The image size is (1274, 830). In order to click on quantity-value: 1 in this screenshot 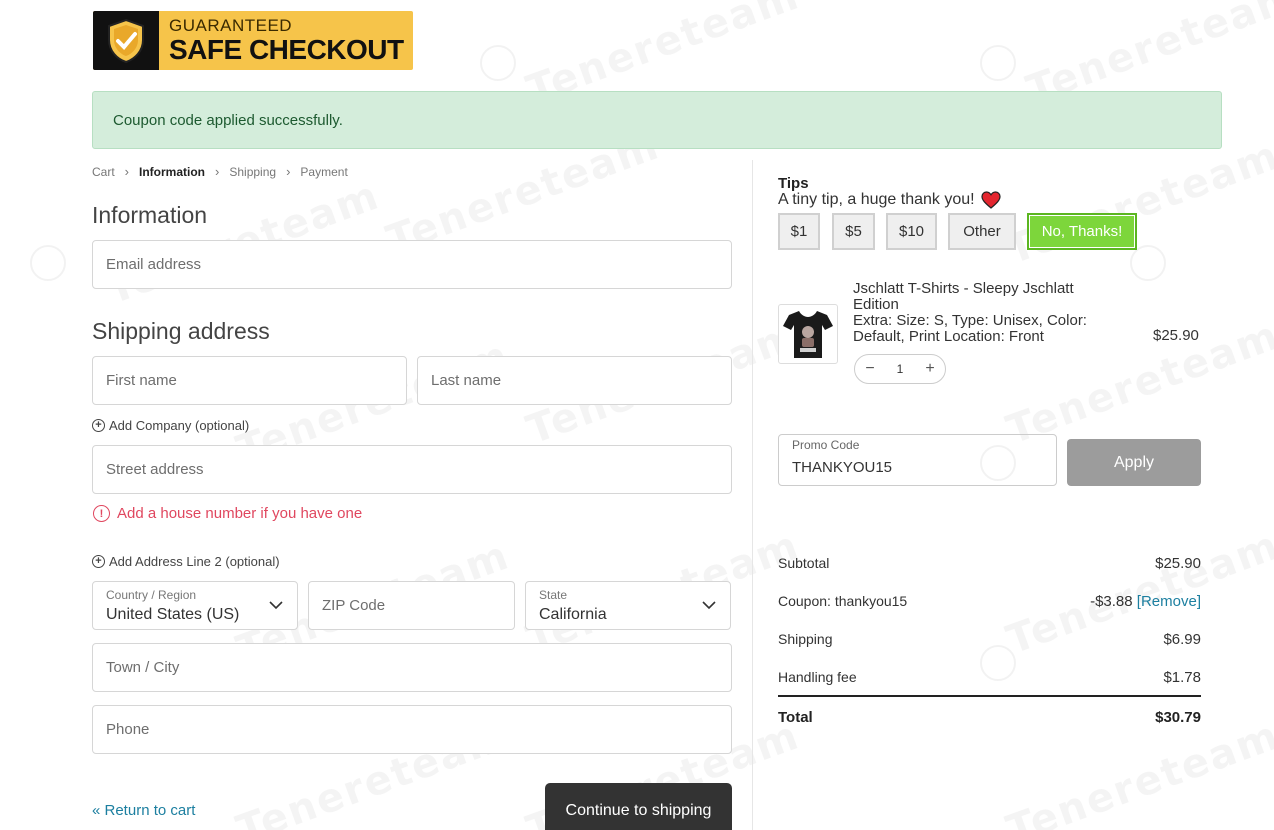, I will do `click(900, 369)`.